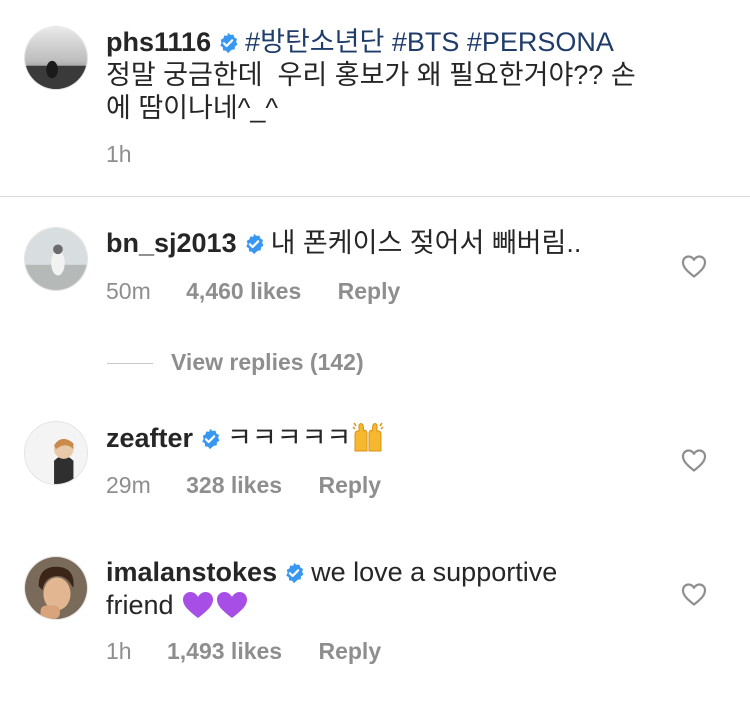 The image size is (750, 701). What do you see at coordinates (243, 291) in the screenshot?
I see `likes-count: 4,460 likes` at bounding box center [243, 291].